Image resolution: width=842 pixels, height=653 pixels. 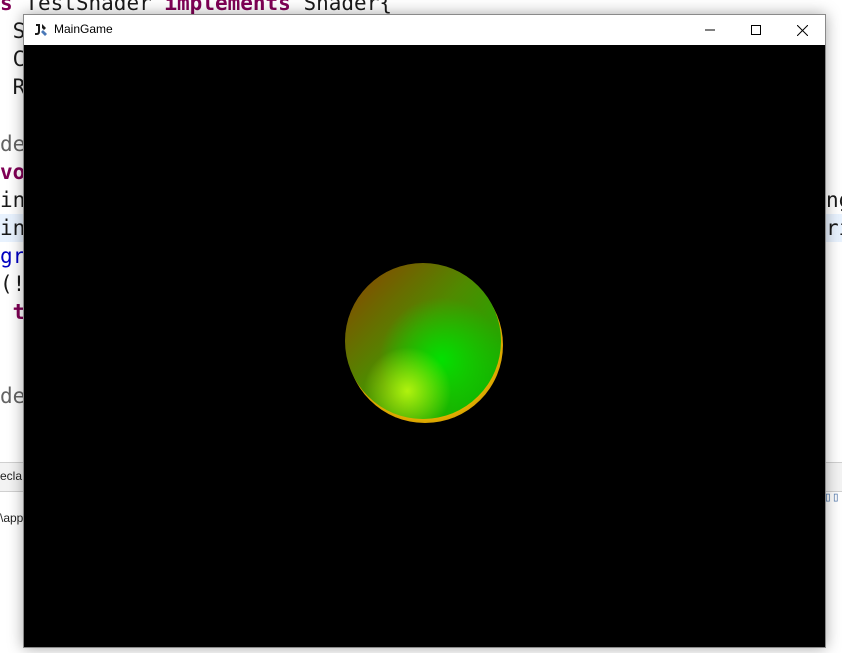 I want to click on close-icon, so click(x=802, y=30).